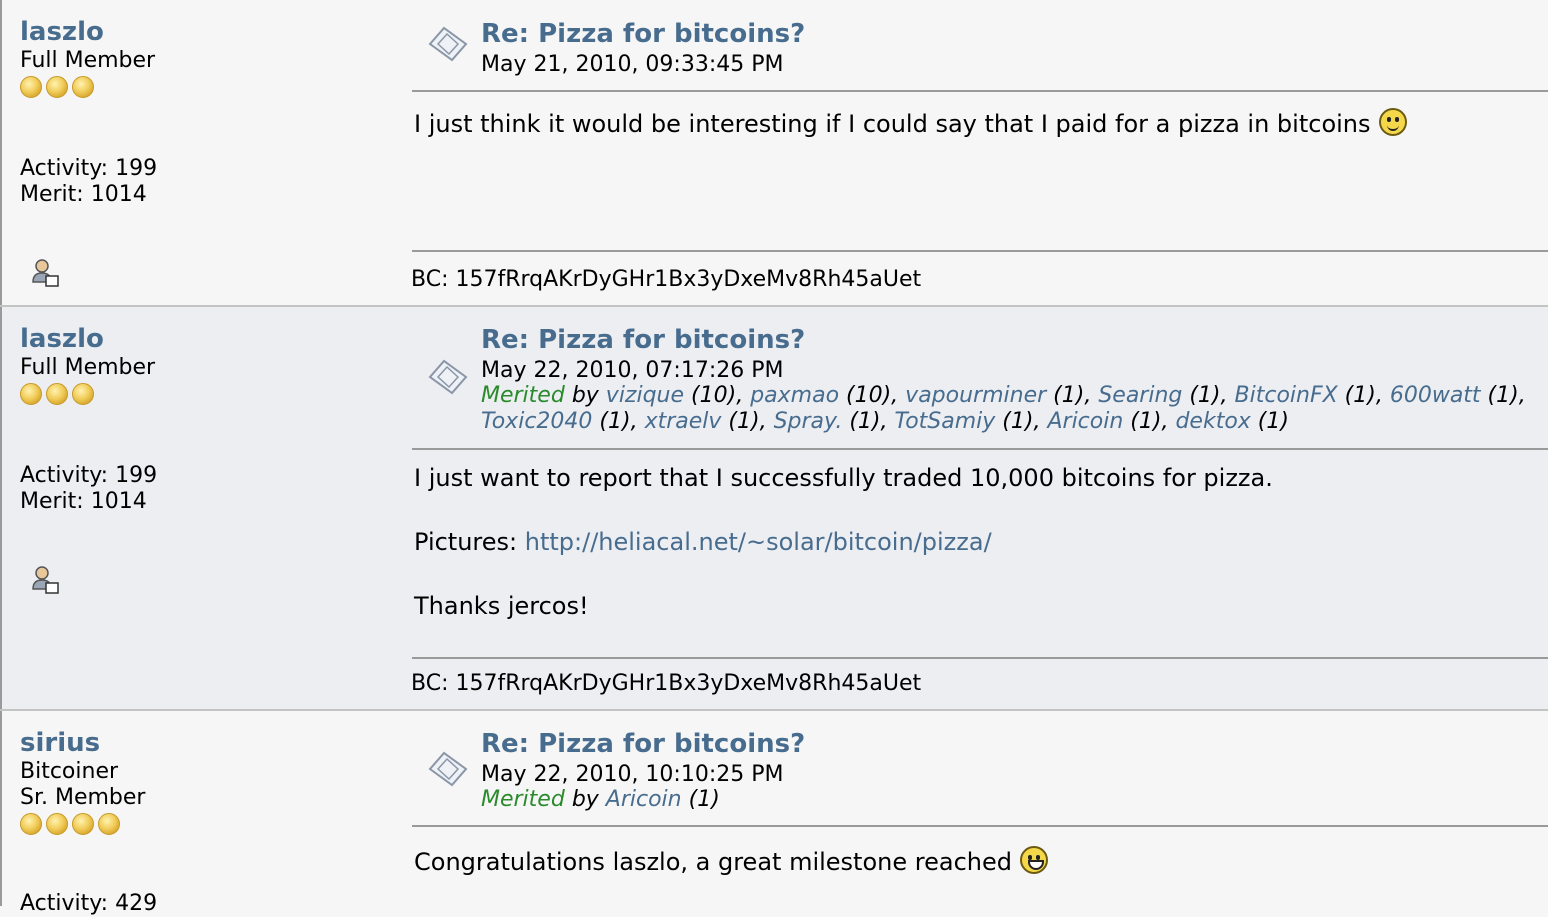  What do you see at coordinates (1286, 395) in the screenshot?
I see `meriter-link: BitcoinFX` at bounding box center [1286, 395].